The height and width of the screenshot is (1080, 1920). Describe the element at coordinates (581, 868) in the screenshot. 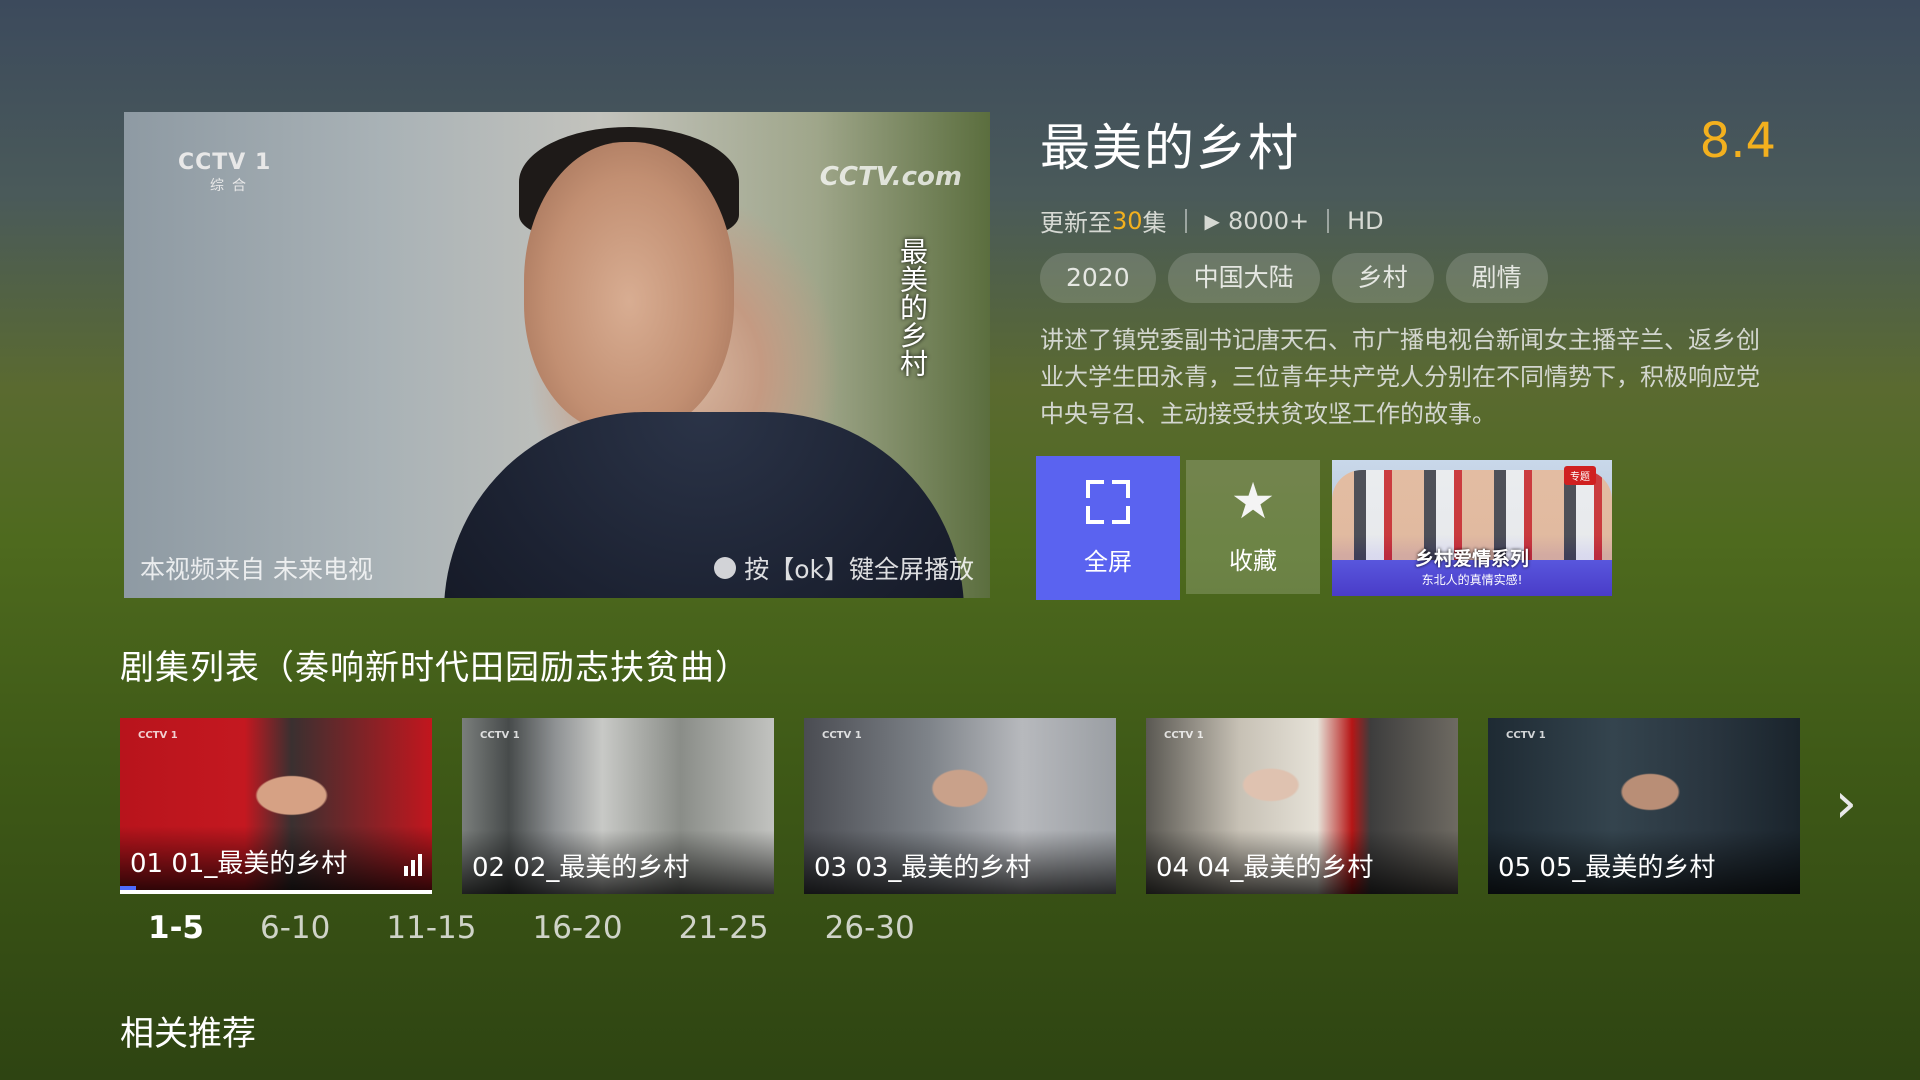

I see `episode-label: 02 02_最美的乡村` at that location.